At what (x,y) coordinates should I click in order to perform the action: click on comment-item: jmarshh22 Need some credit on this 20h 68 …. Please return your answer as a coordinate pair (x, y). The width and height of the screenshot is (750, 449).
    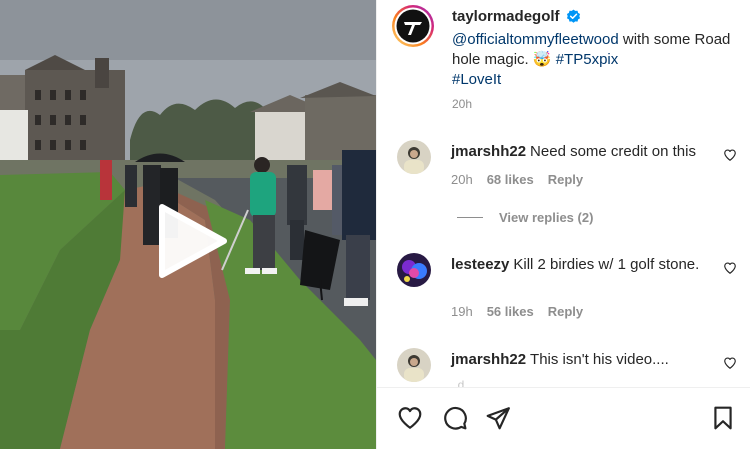
    Looking at the image, I should click on (563, 170).